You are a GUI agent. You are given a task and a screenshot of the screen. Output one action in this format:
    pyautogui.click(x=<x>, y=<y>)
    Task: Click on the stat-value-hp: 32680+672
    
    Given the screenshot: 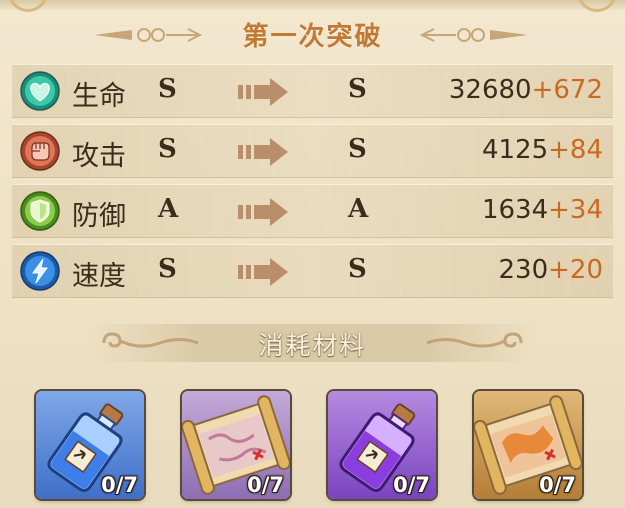 What is the action you would take?
    pyautogui.click(x=526, y=90)
    